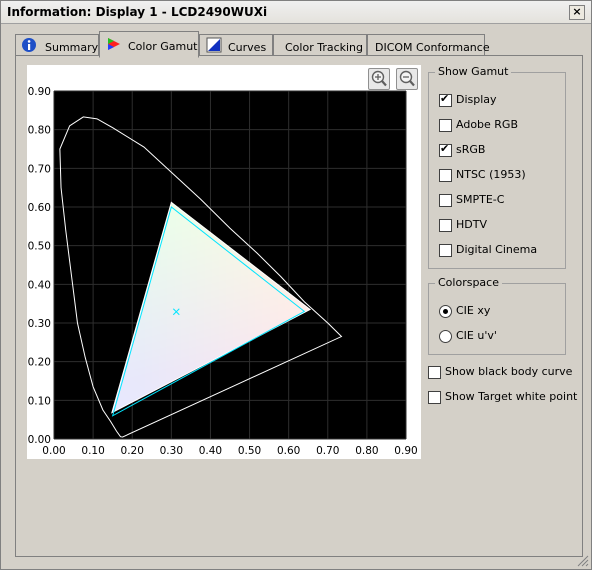  I want to click on adobe-rgb-label: Adobe RGB, so click(487, 124).